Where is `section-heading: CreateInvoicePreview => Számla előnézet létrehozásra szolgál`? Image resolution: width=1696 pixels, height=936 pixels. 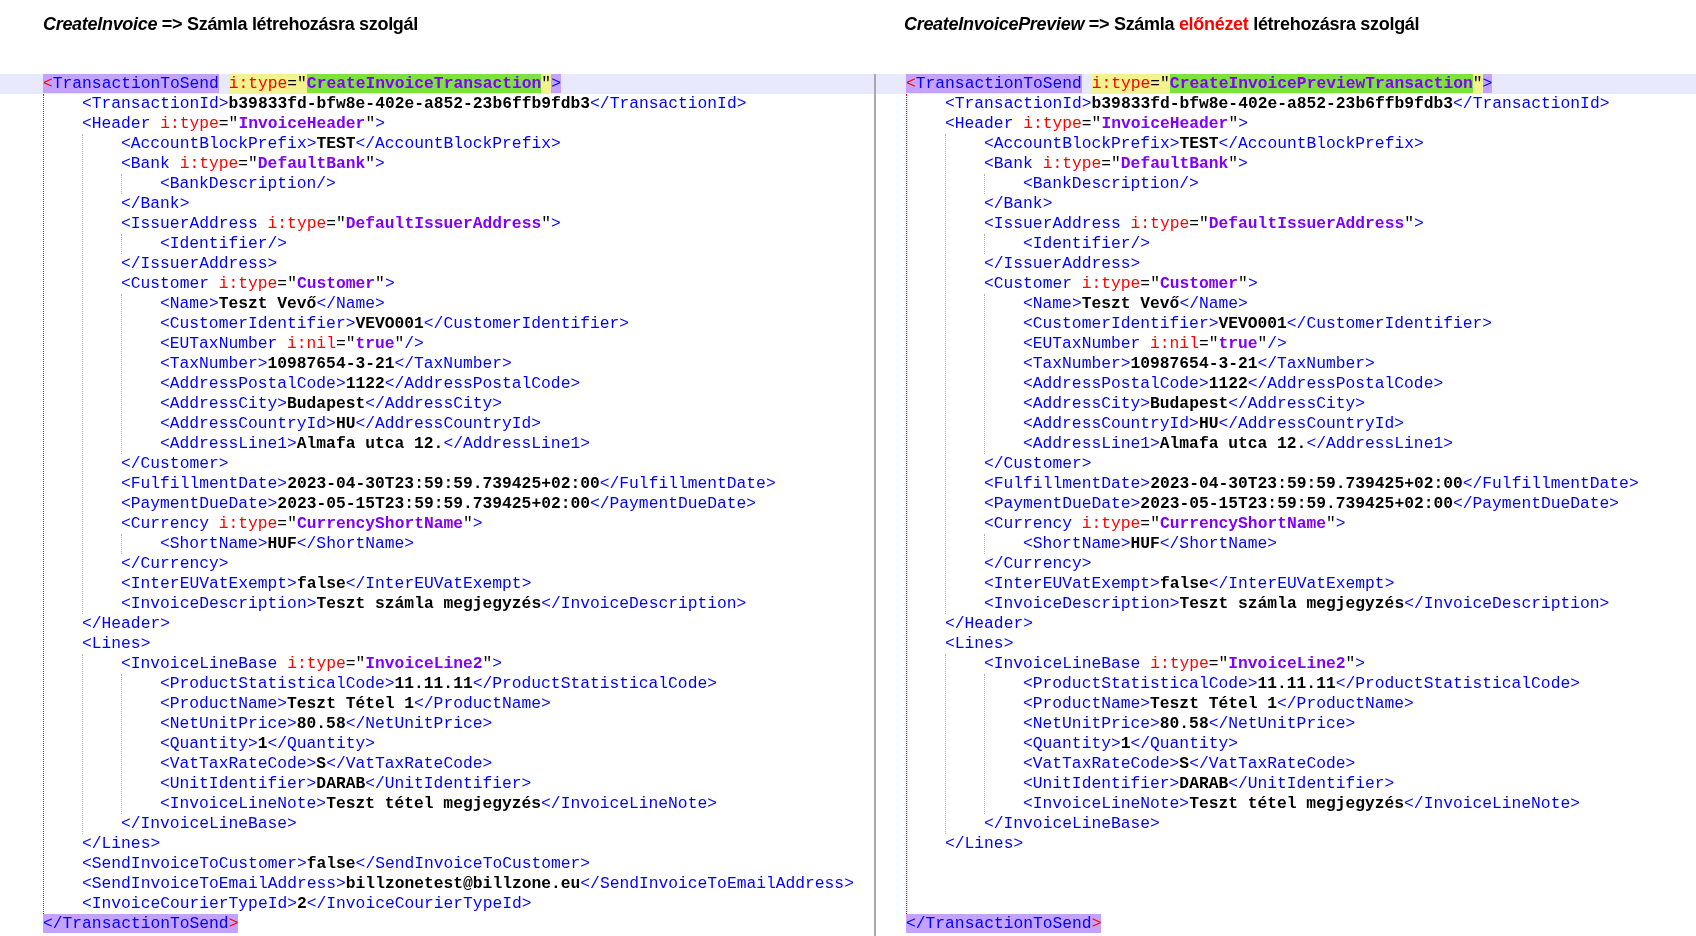 section-heading: CreateInvoicePreview => Számla előnézet létrehozásra szolgál is located at coordinates (1162, 24).